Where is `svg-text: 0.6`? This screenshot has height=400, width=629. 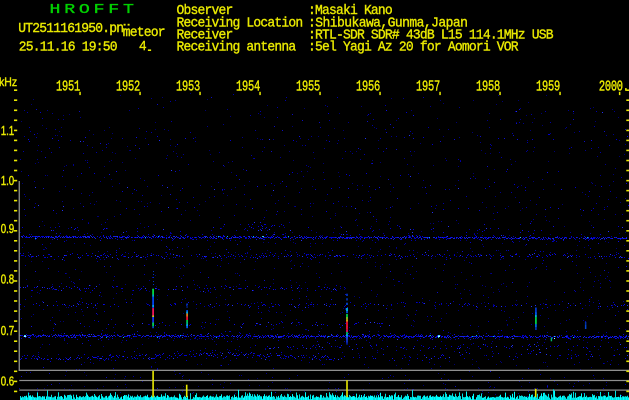
svg-text: 0.6 is located at coordinates (7, 383).